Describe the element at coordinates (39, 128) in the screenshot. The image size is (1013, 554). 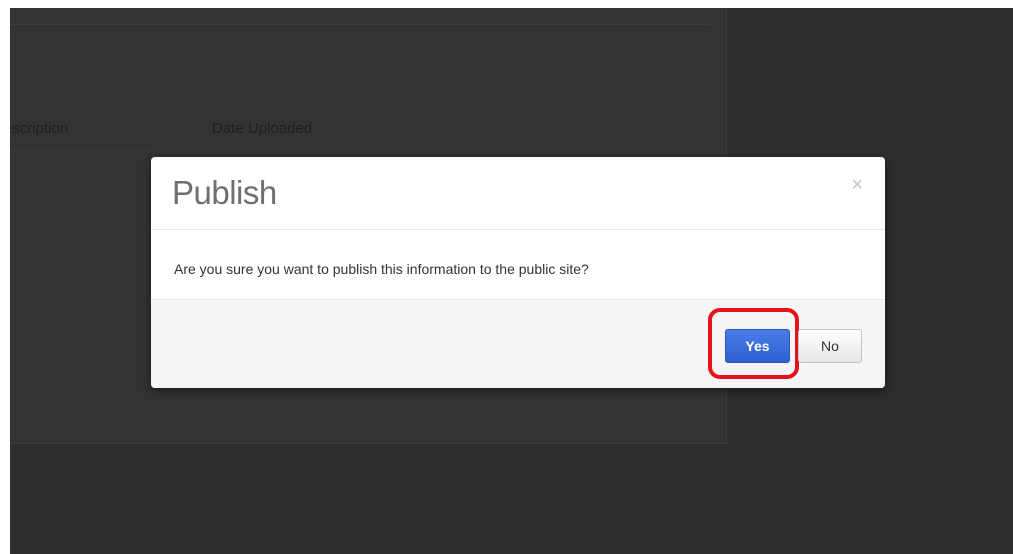
I see `column-header-description: escription` at that location.